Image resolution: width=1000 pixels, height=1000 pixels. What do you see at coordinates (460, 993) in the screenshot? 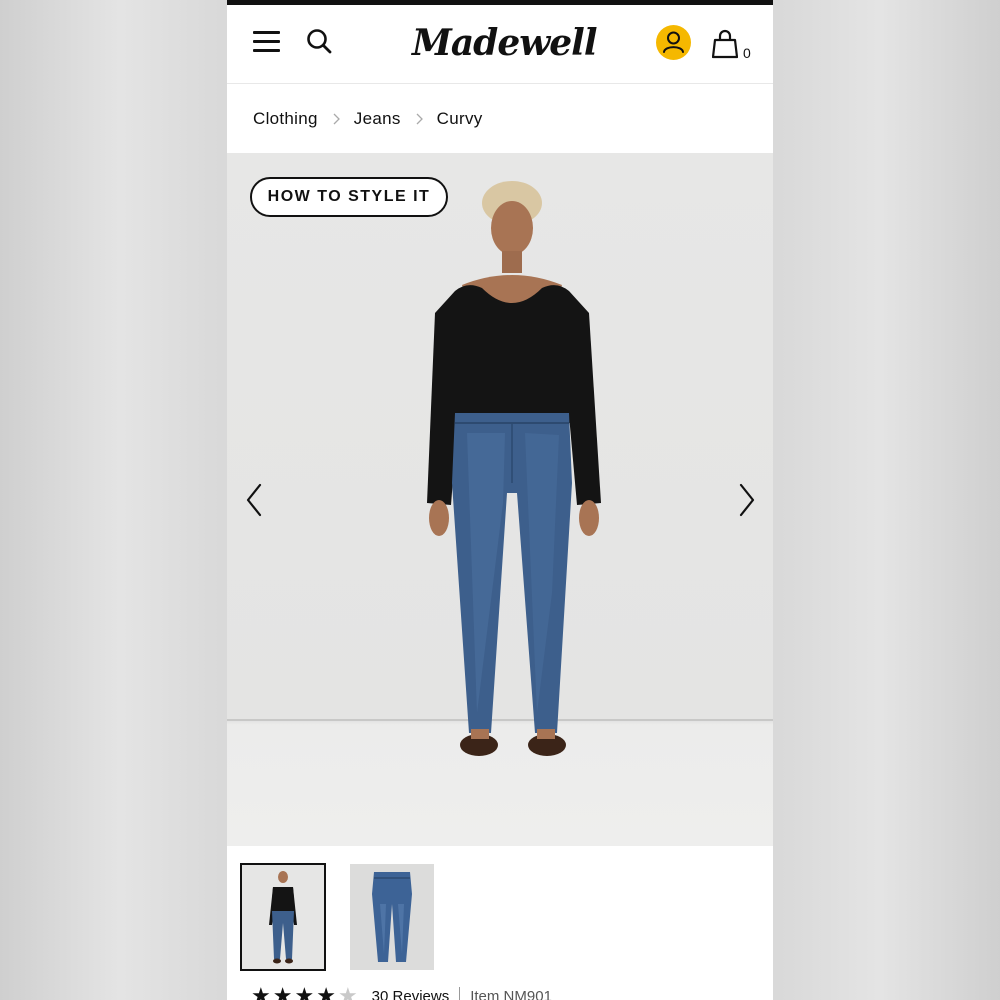
I see `divider` at bounding box center [460, 993].